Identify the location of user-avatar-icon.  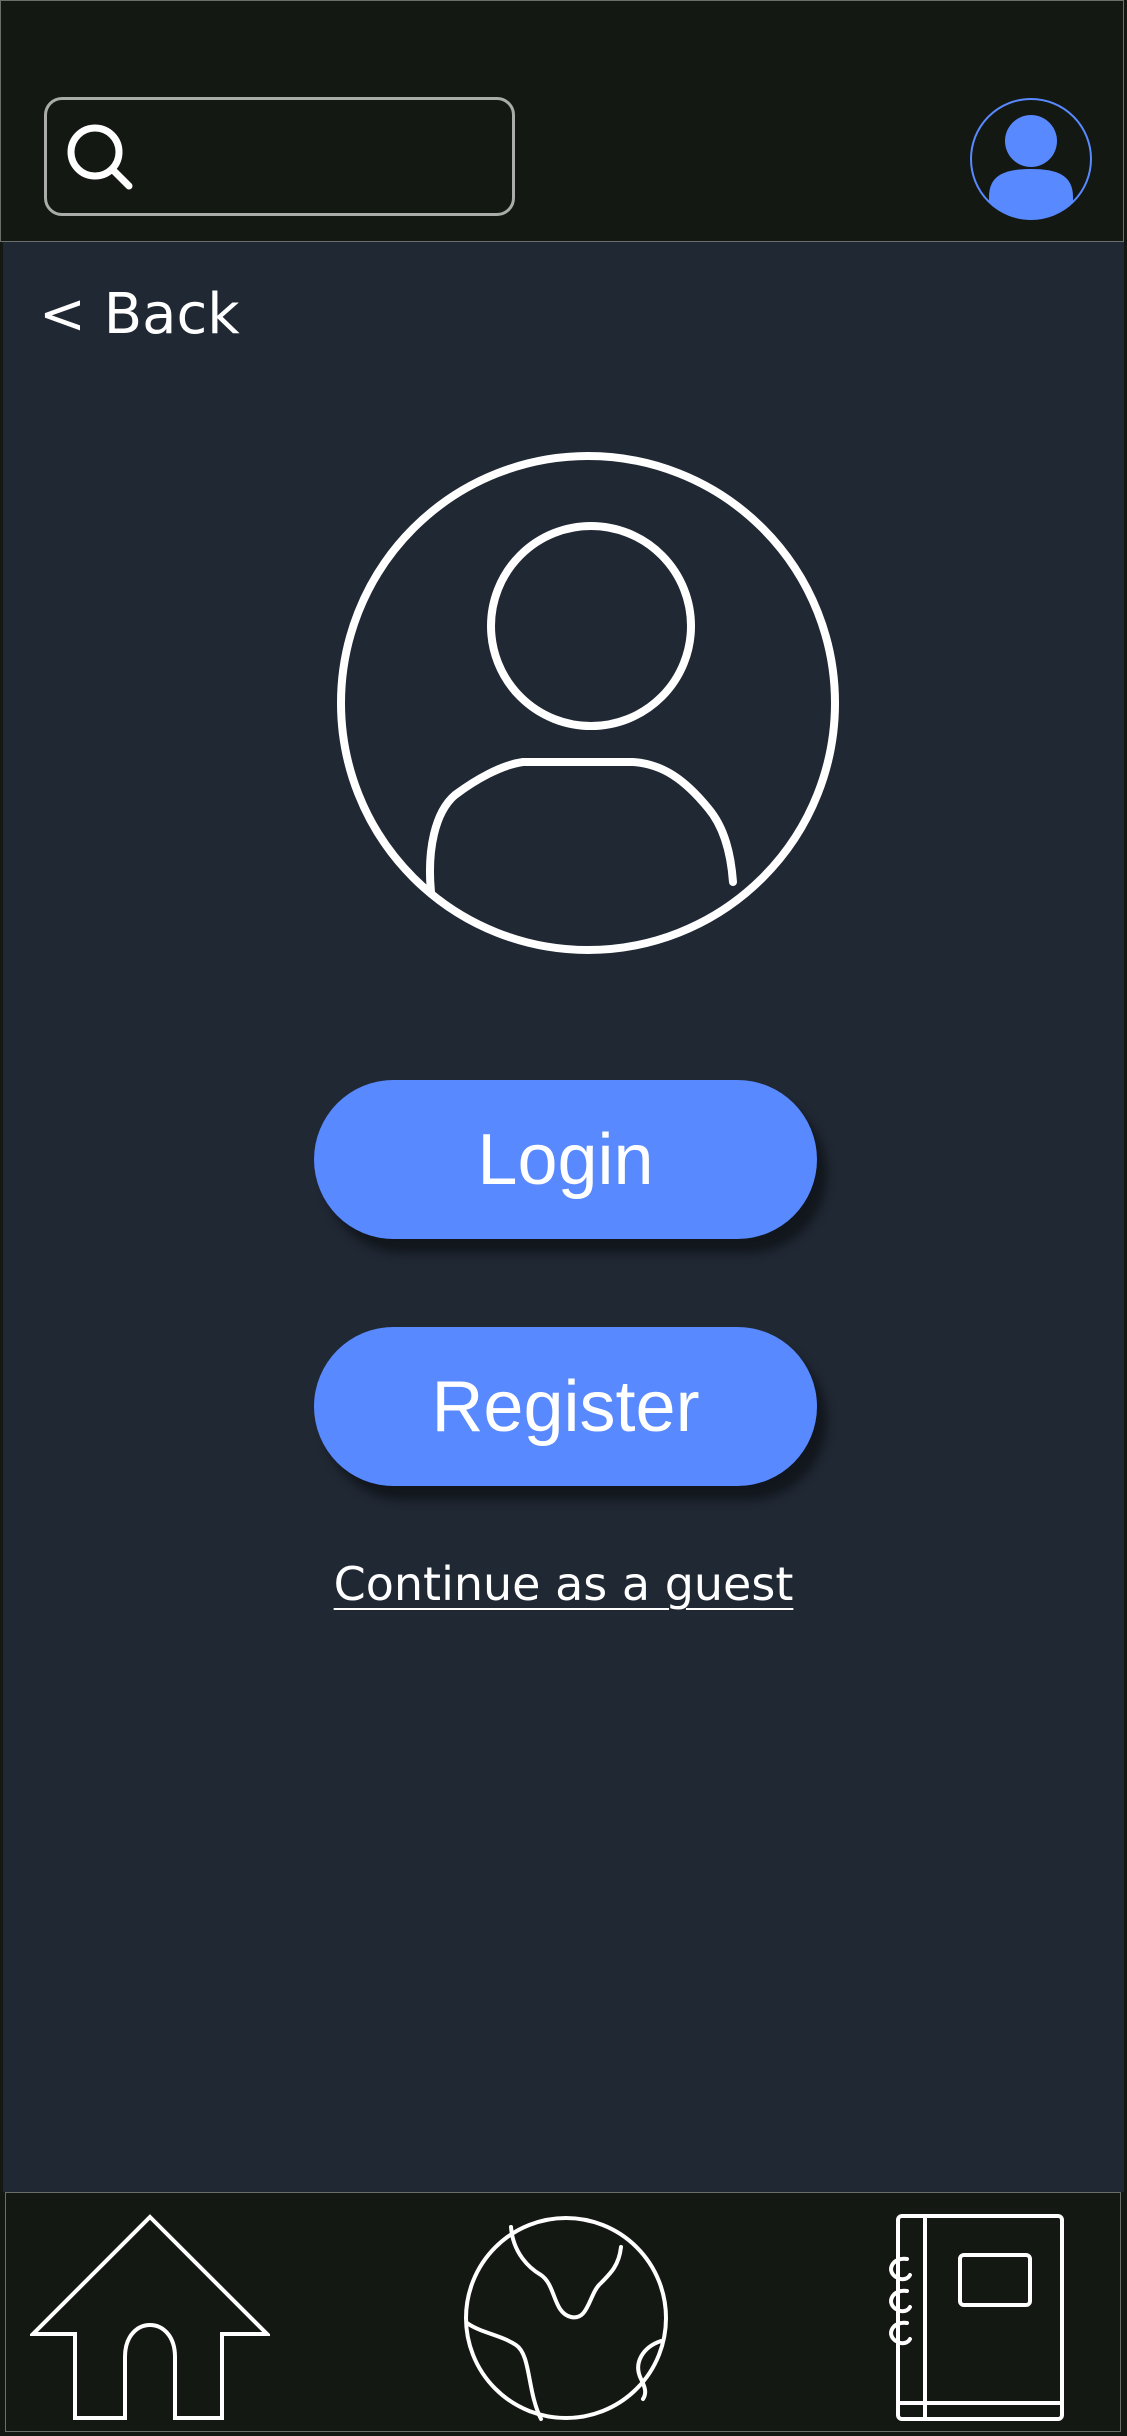
(1031, 159).